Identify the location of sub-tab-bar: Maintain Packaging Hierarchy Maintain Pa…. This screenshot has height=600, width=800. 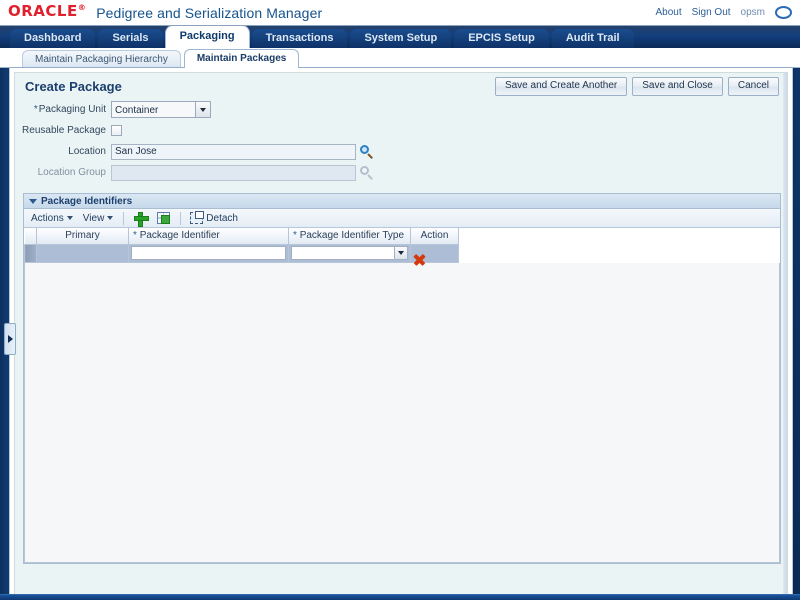
(400, 58).